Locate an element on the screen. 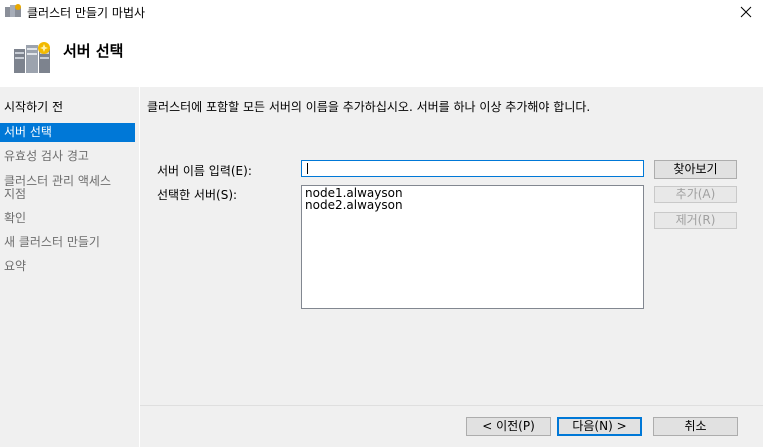 This screenshot has height=447, width=763. sidebar-item-summary: 요약 is located at coordinates (67, 266).